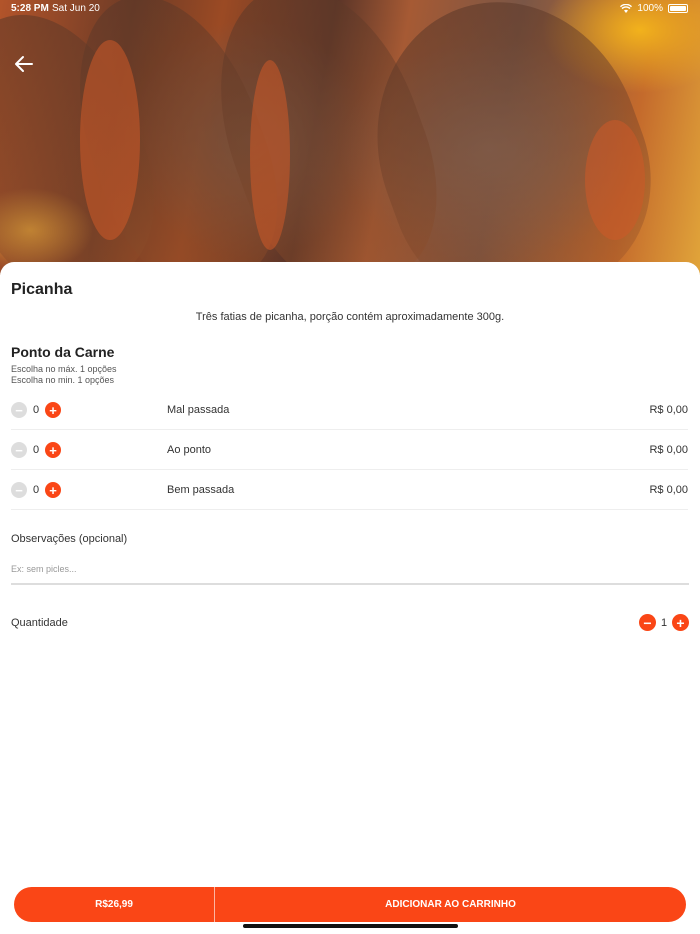 The image size is (700, 934). Describe the element at coordinates (450, 904) in the screenshot. I see `add-to-cart-button: ADICIONAR AO CARRINHO` at that location.